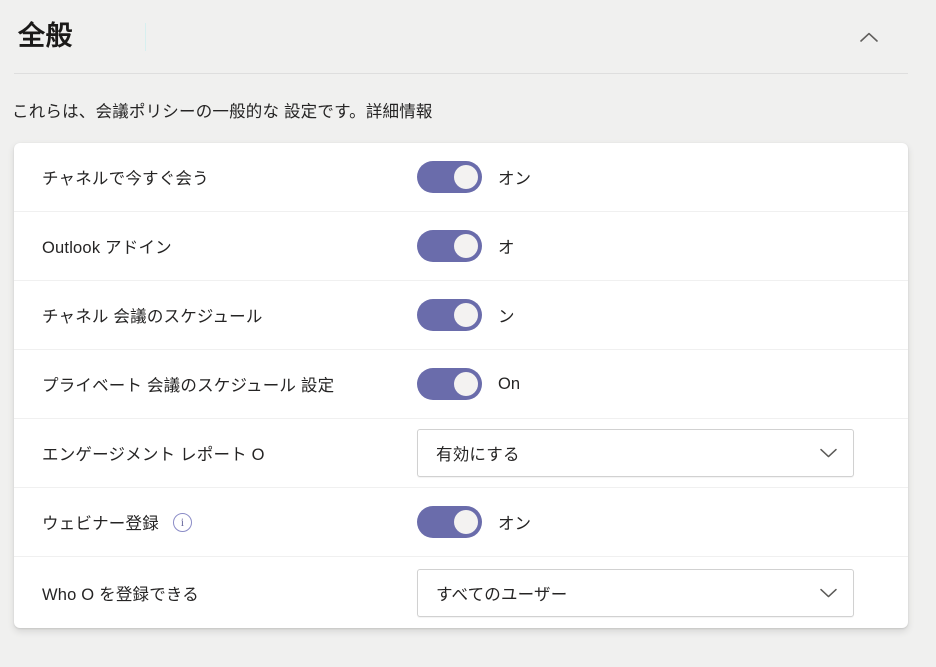 The height and width of the screenshot is (667, 936). Describe the element at coordinates (153, 455) in the screenshot. I see `setting-label: エンゲージメント レポート O` at that location.